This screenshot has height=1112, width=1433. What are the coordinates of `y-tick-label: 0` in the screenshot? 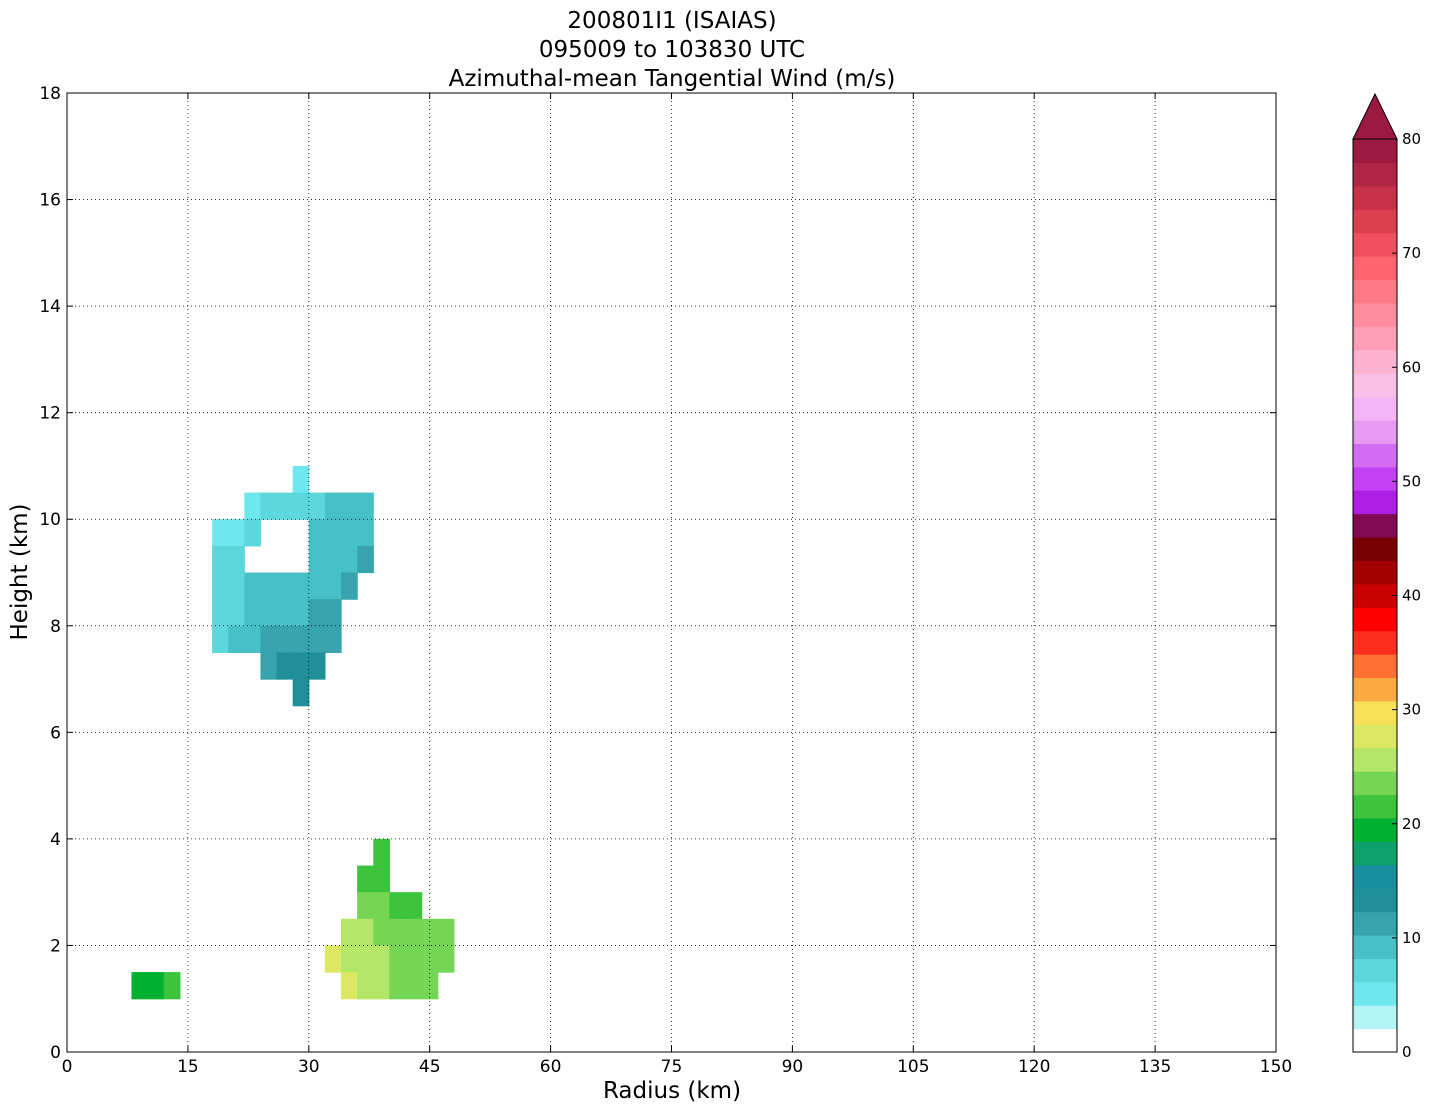 It's located at (55, 1053).